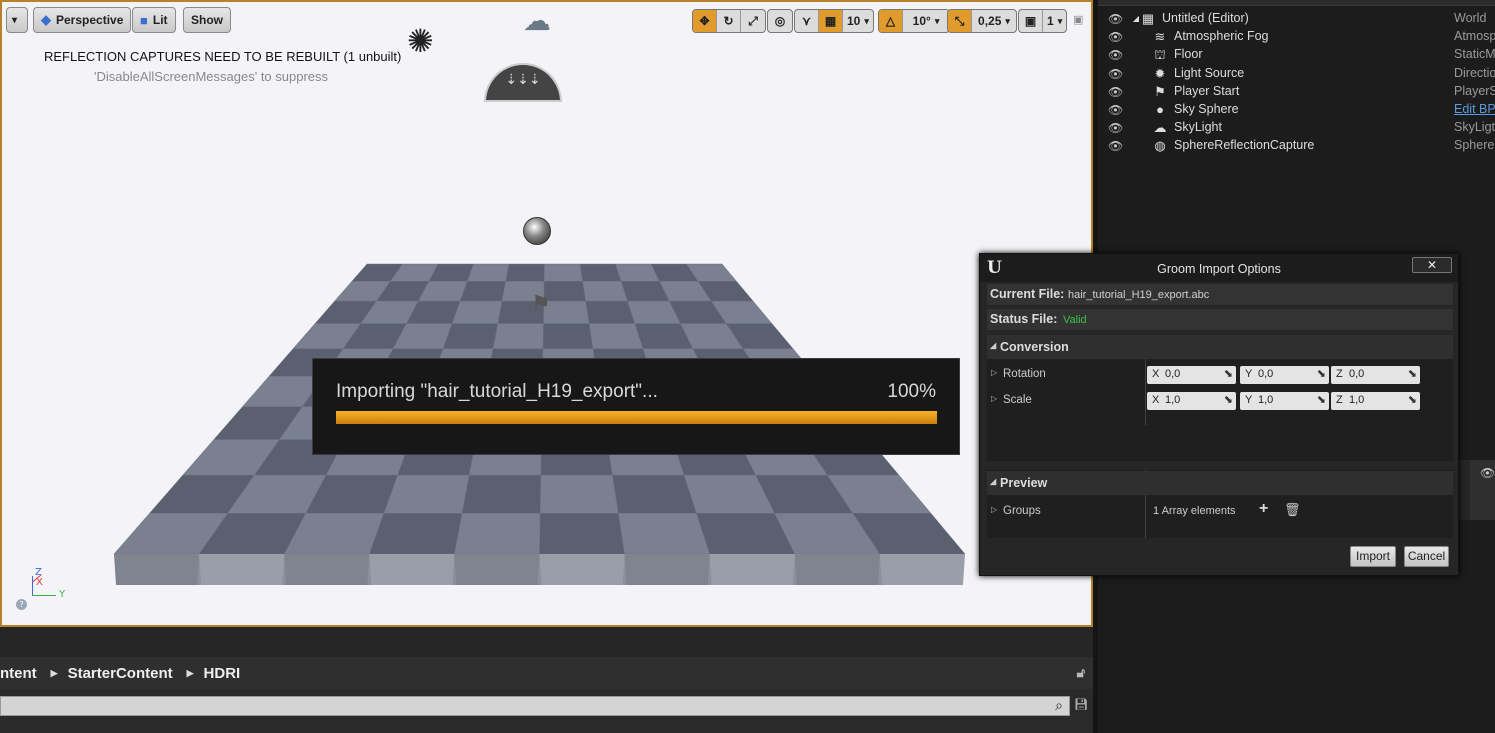 Image resolution: width=1495 pixels, height=733 pixels. I want to click on sky-light-icon: ☁, so click(537, 20).